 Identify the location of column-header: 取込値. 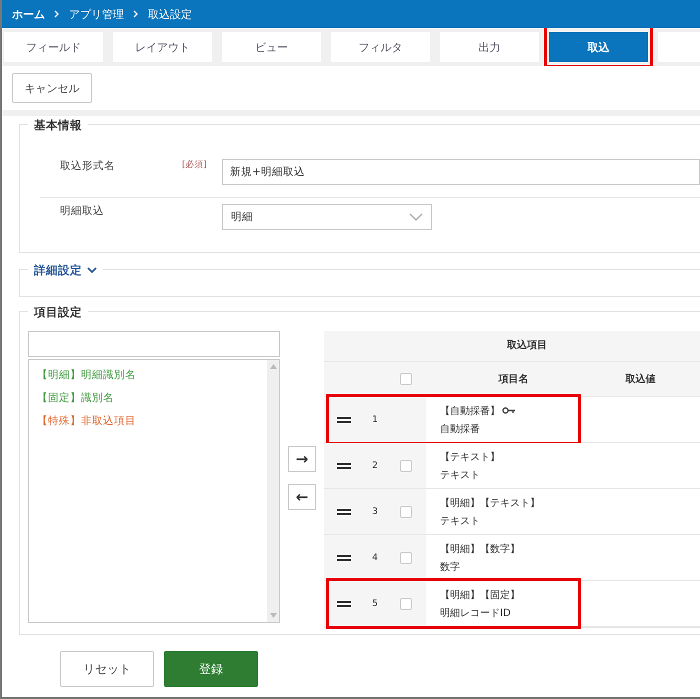
(640, 379).